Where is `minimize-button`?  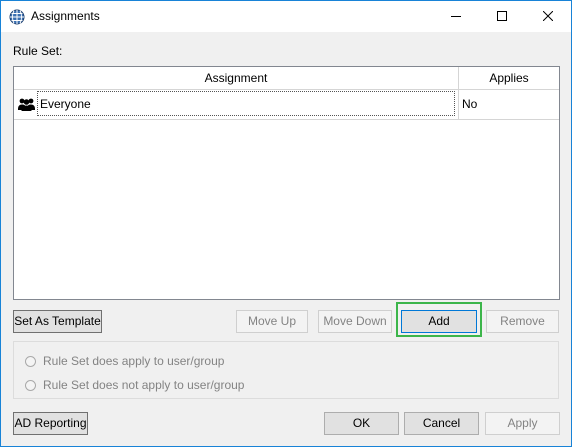
minimize-button is located at coordinates (456, 16).